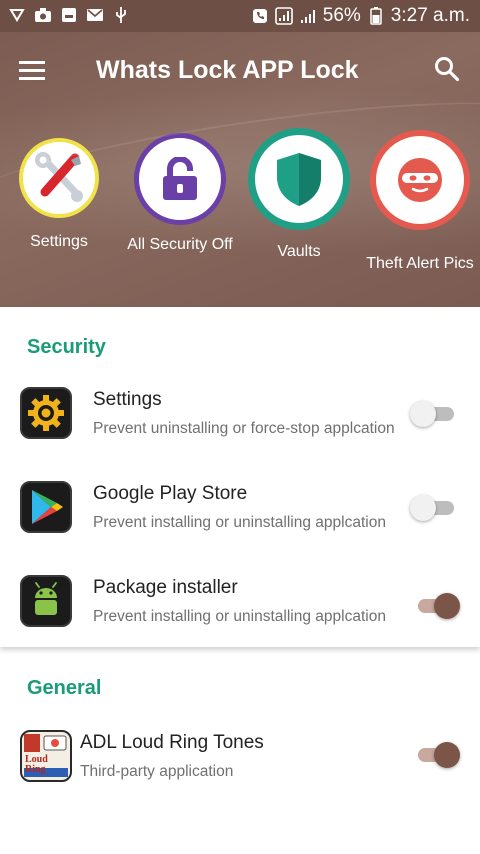  I want to click on shortcut-settings-circle, so click(59, 178).